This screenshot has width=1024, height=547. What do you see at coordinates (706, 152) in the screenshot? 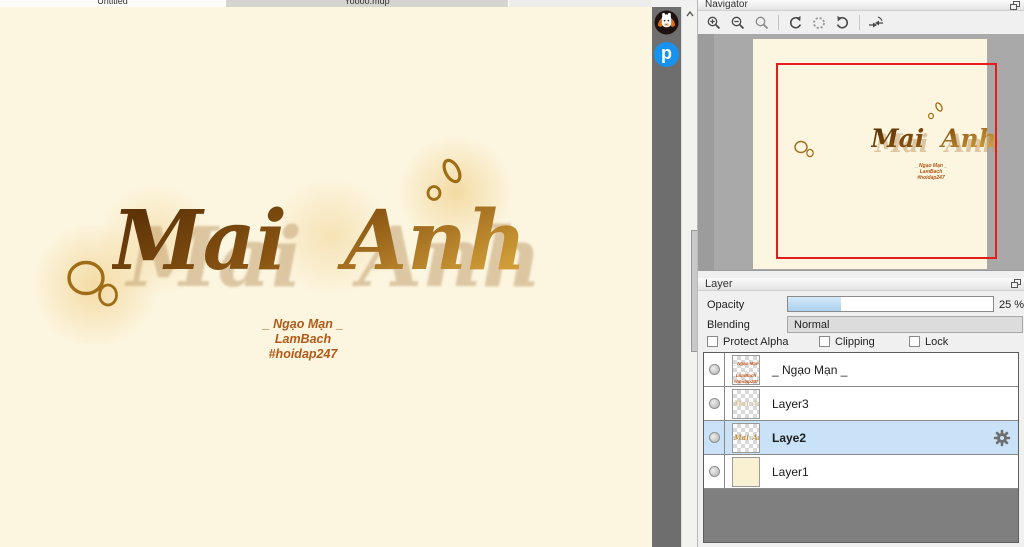
I see `preview-shade` at bounding box center [706, 152].